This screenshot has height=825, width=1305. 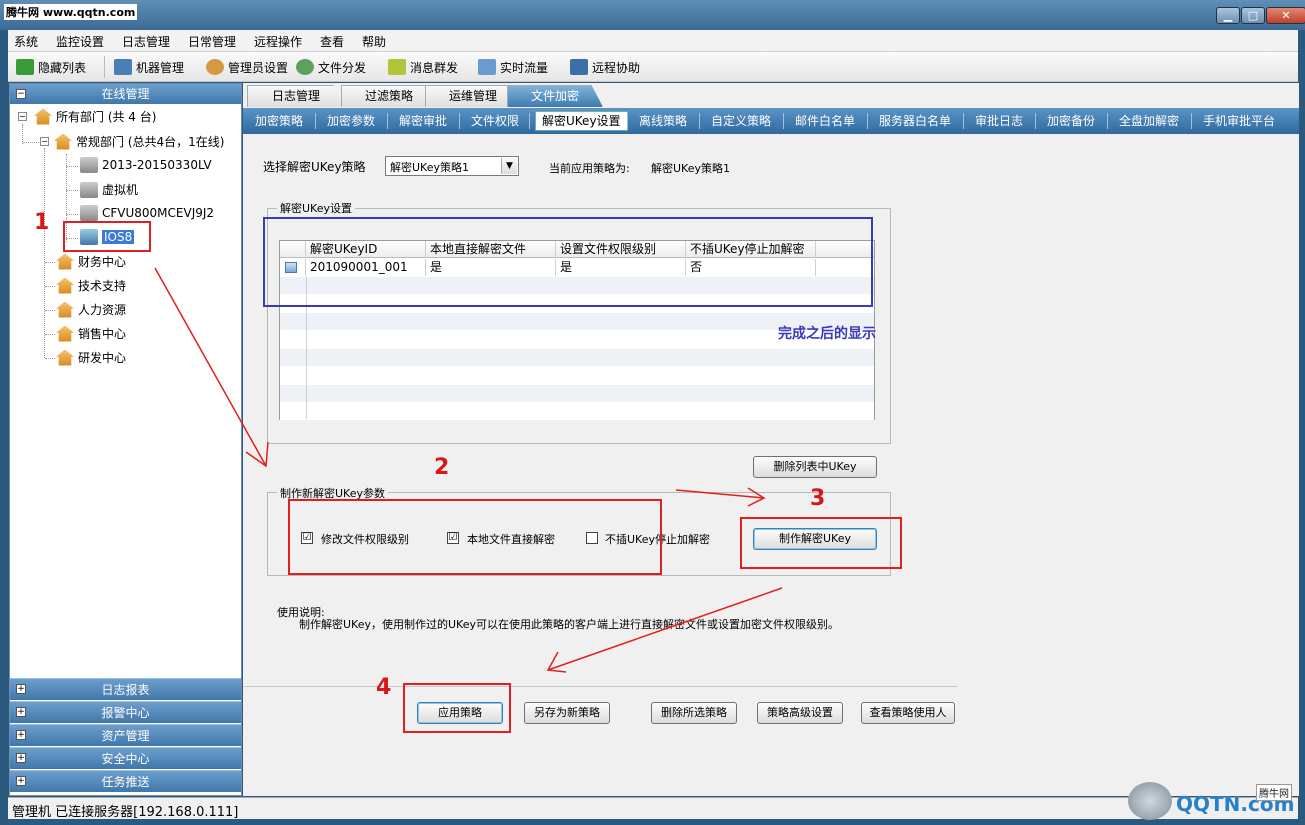 What do you see at coordinates (1150, 801) in the screenshot?
I see `bird-logo-icon` at bounding box center [1150, 801].